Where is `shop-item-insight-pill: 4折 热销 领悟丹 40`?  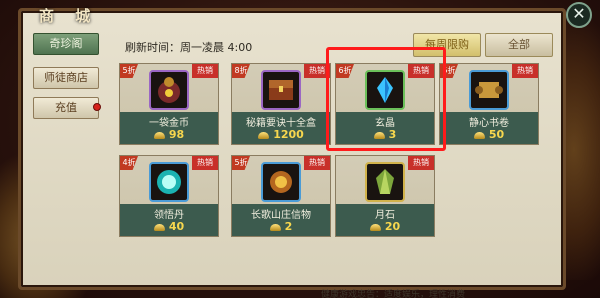 shop-item-insight-pill: 4折 热销 领悟丹 40 is located at coordinates (169, 196).